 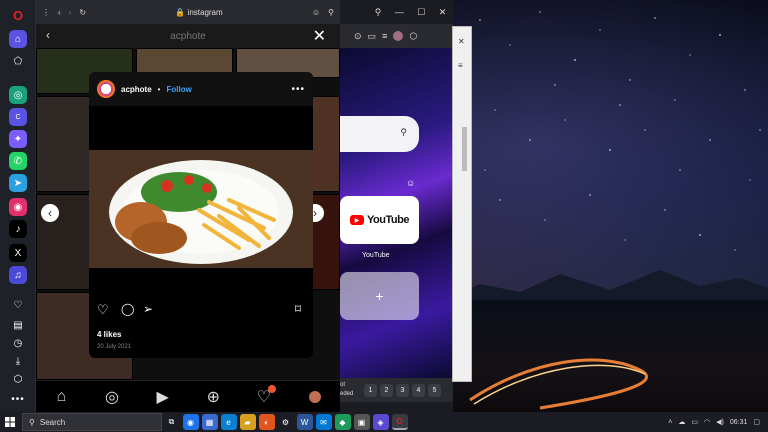 I want to click on add-site-tile: +, so click(x=379, y=296).